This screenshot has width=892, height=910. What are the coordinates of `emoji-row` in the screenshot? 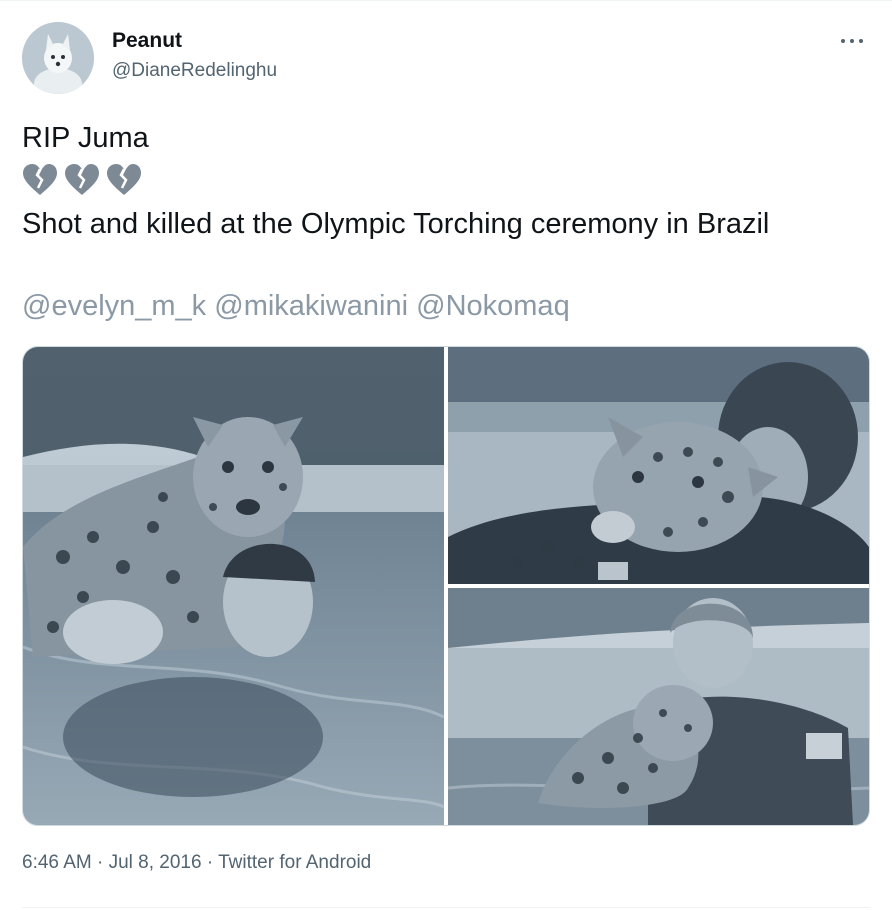 It's located at (82, 180).